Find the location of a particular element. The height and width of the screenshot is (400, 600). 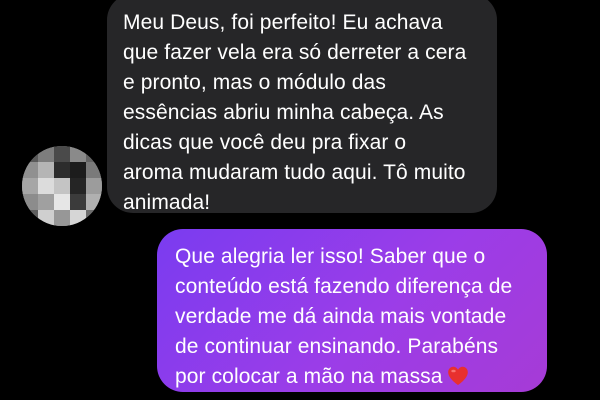

received-message-line: que fazer vela era só derreter a cera is located at coordinates (295, 52).